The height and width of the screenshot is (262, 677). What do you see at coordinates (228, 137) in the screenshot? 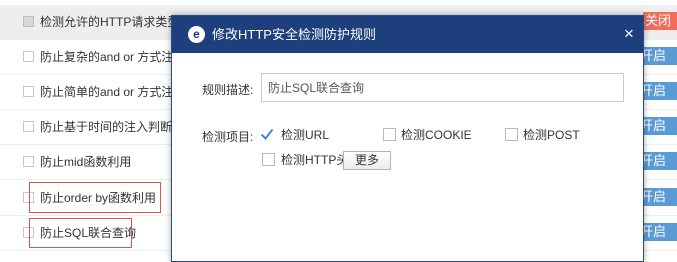
I see `items-label: 检测项目:` at bounding box center [228, 137].